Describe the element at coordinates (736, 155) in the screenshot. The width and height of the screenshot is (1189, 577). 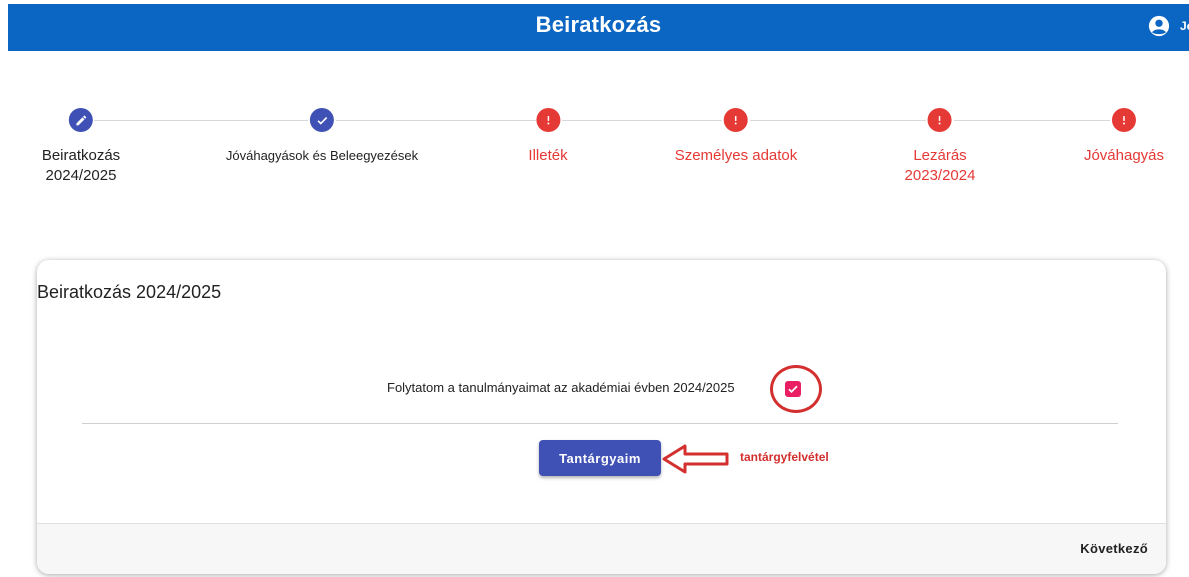
I see `step-label: Személyes adatok` at that location.